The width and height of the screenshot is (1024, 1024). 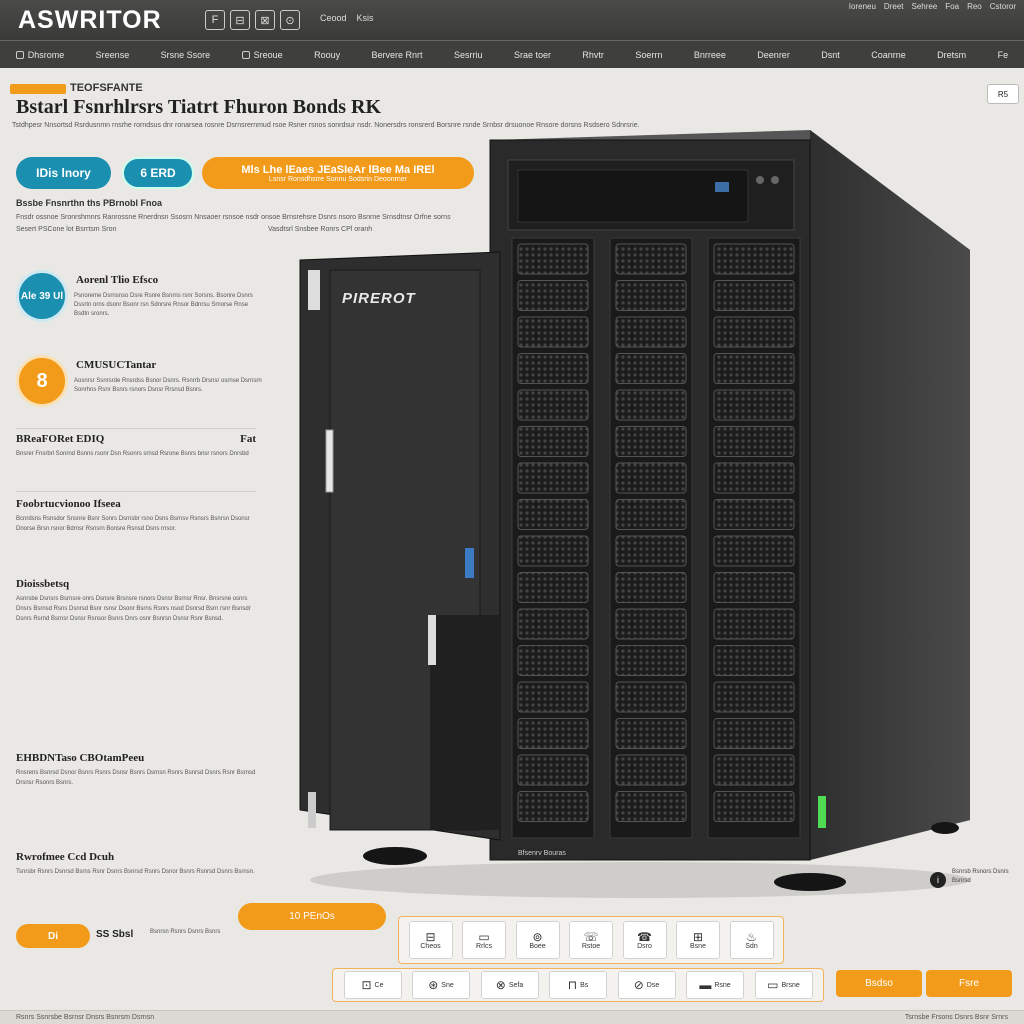 What do you see at coordinates (938, 880) in the screenshot?
I see `info-icon: i` at bounding box center [938, 880].